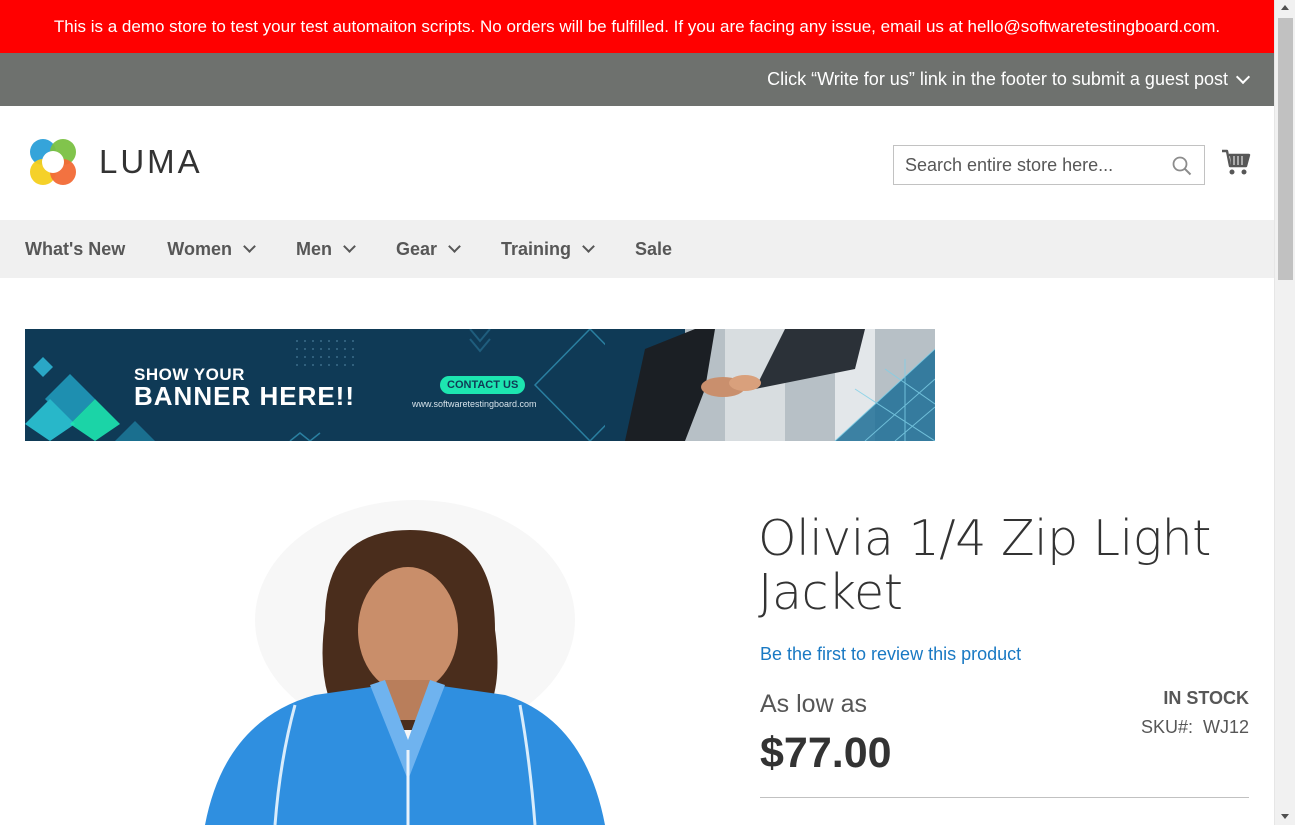  What do you see at coordinates (536, 249) in the screenshot?
I see `nav-item-label: Training` at bounding box center [536, 249].